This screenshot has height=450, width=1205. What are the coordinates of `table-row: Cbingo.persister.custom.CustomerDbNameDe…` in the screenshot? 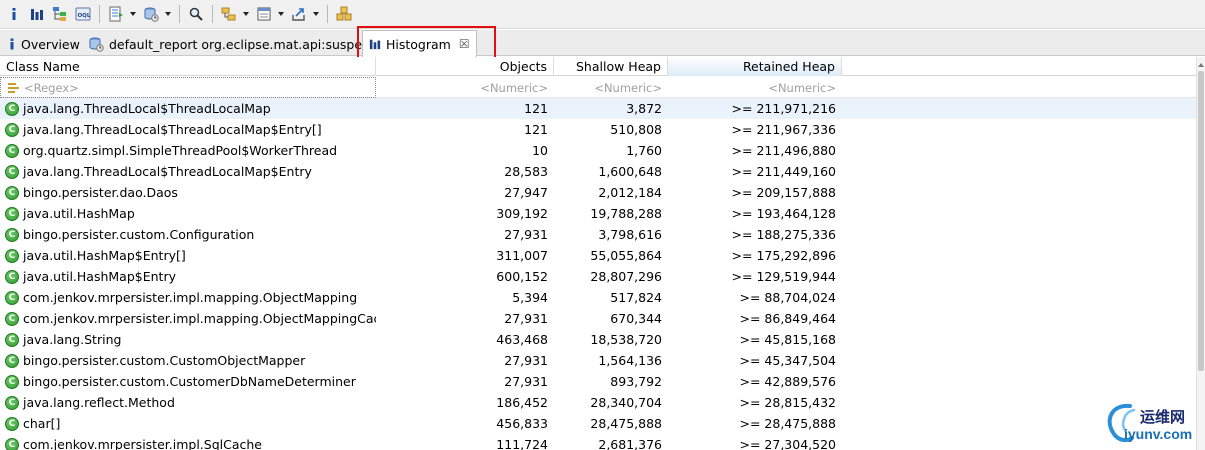 It's located at (598, 381).